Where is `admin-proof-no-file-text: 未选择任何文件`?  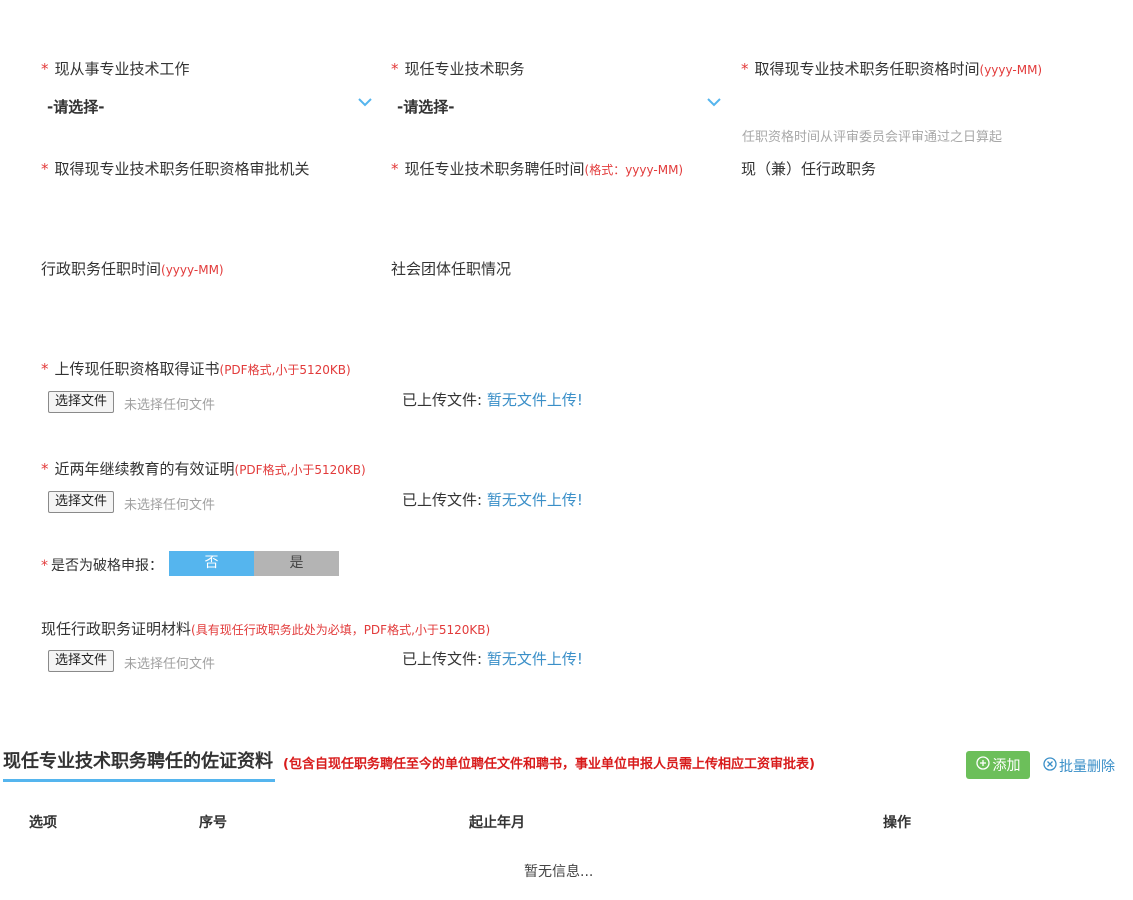
admin-proof-no-file-text: 未选择任何文件 is located at coordinates (169, 662).